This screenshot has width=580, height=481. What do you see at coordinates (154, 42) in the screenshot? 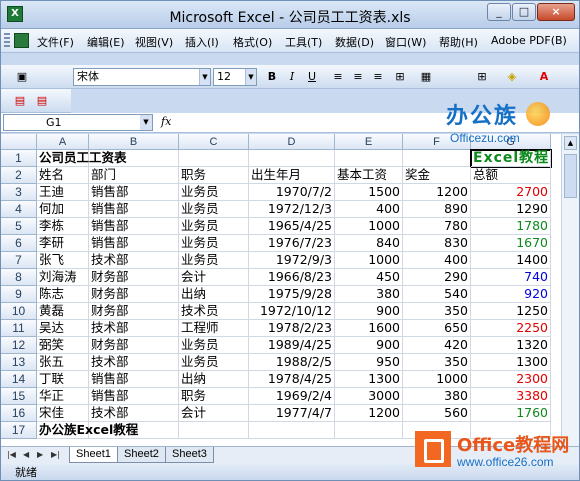
I see `menu-view: 视图(V)` at bounding box center [154, 42].